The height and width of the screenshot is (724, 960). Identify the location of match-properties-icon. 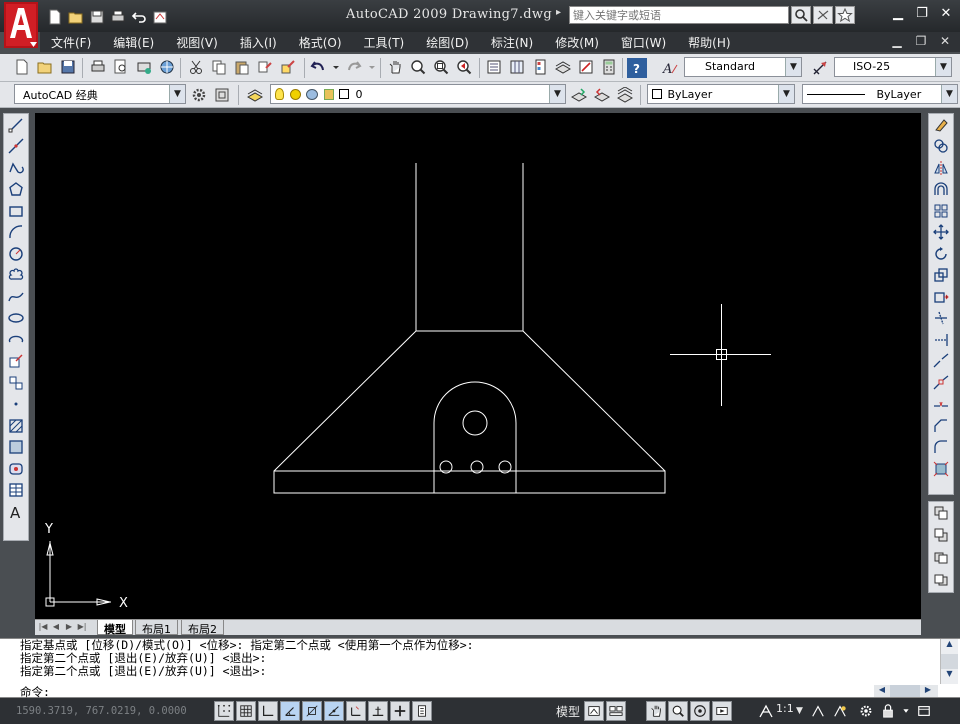
(265, 67).